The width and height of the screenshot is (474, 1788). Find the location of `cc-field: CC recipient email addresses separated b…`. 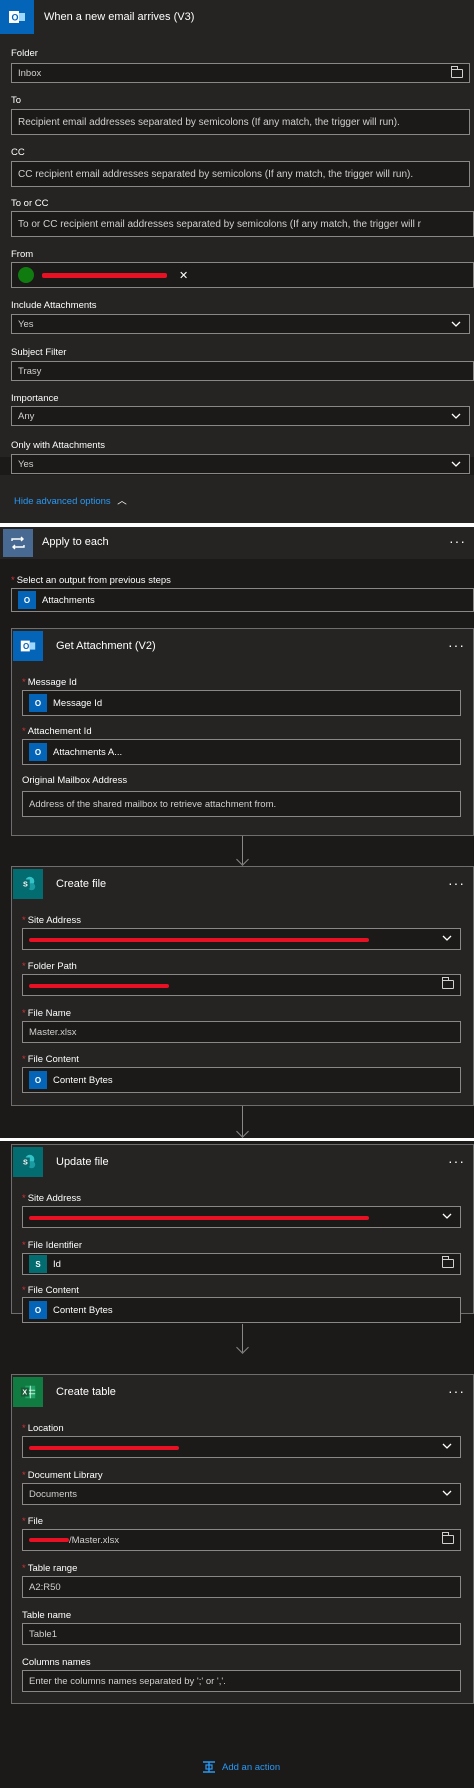

cc-field: CC recipient email addresses separated b… is located at coordinates (240, 174).